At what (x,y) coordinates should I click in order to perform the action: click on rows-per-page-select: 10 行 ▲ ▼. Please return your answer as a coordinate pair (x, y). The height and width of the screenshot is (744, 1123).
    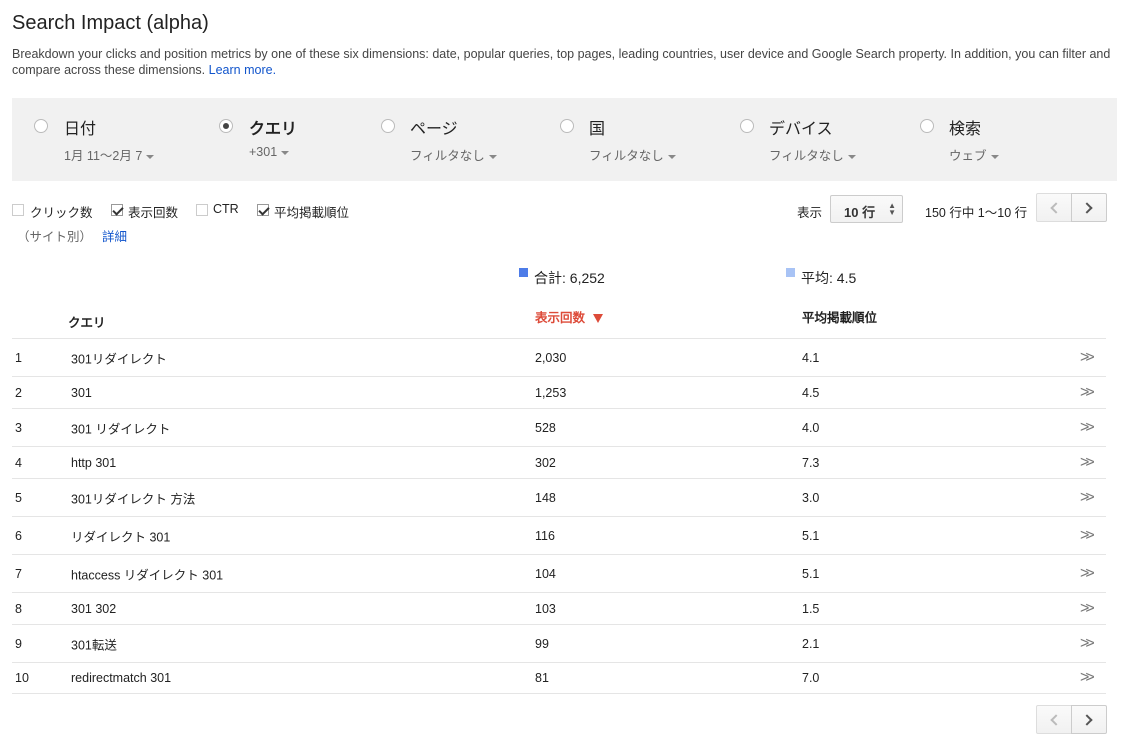
    Looking at the image, I should click on (866, 209).